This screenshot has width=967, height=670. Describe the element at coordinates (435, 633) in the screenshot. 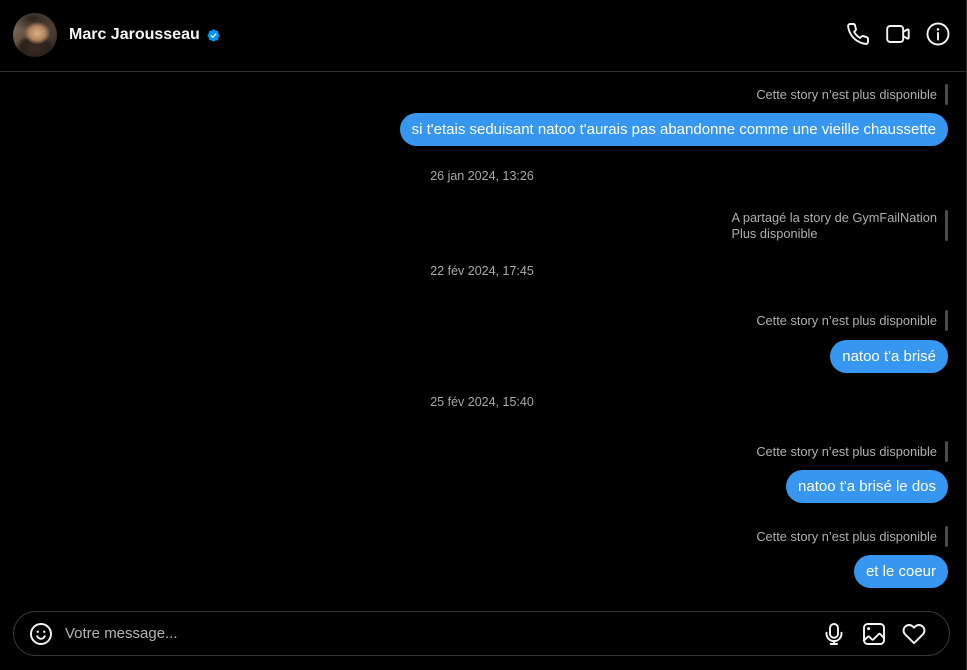

I see `message-input` at that location.